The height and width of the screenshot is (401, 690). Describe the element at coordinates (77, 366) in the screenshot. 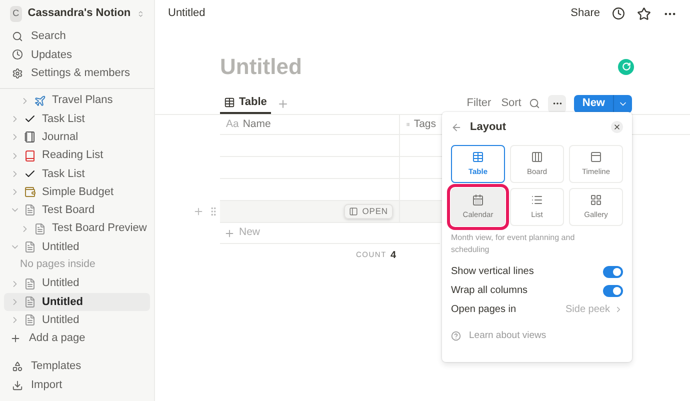

I see `nav-item: Templates` at that location.